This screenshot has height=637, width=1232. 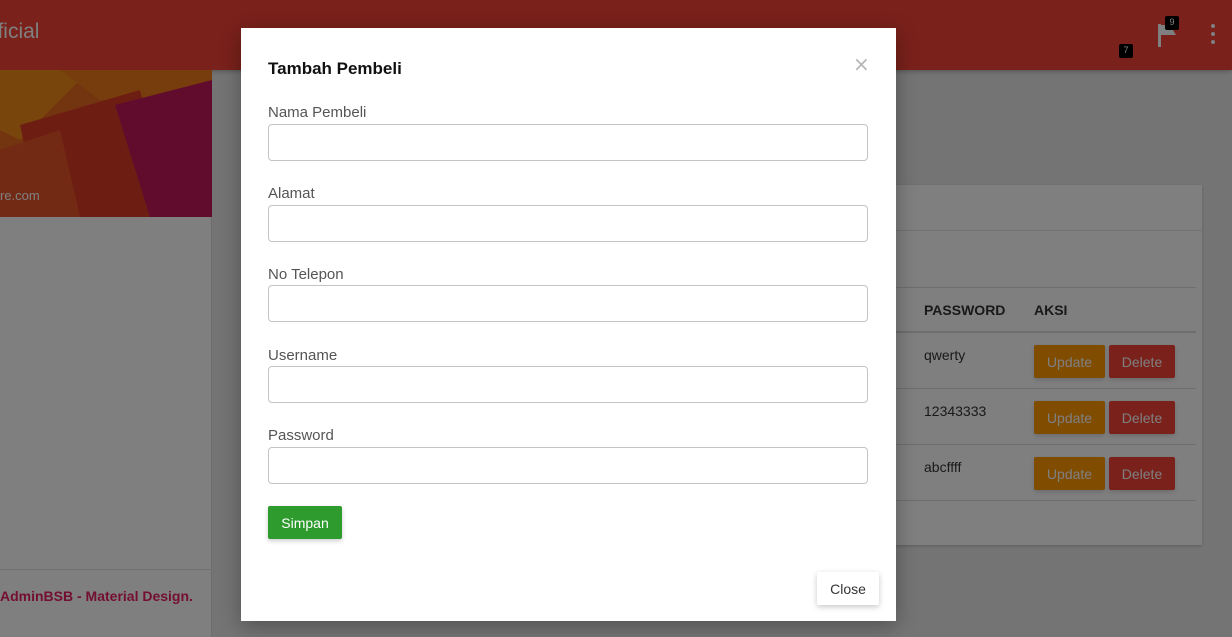 What do you see at coordinates (568, 223) in the screenshot?
I see `alamat-input` at bounding box center [568, 223].